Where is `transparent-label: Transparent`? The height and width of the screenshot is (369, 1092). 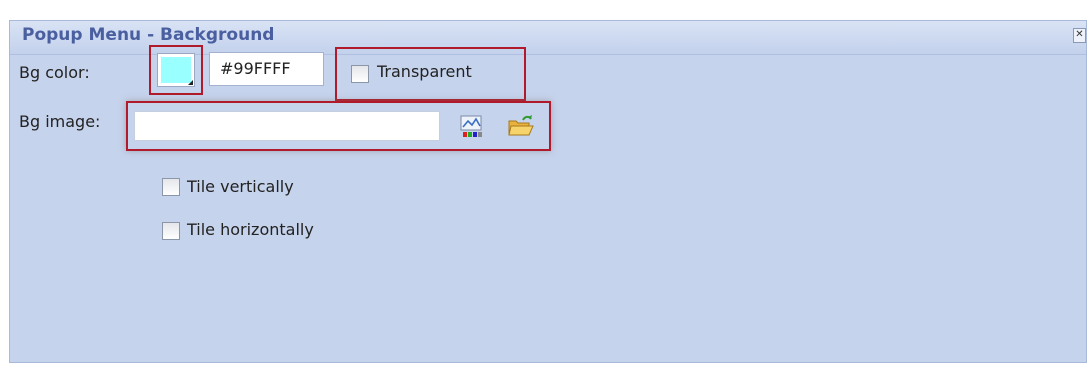
transparent-label: Transparent is located at coordinates (424, 71).